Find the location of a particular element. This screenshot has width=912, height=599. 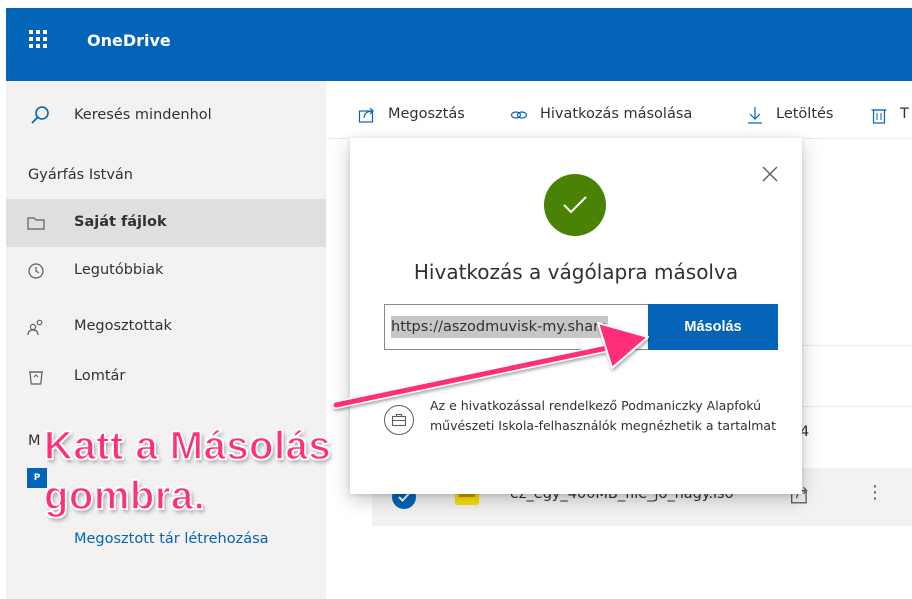

org-avatar: P is located at coordinates (37, 478).